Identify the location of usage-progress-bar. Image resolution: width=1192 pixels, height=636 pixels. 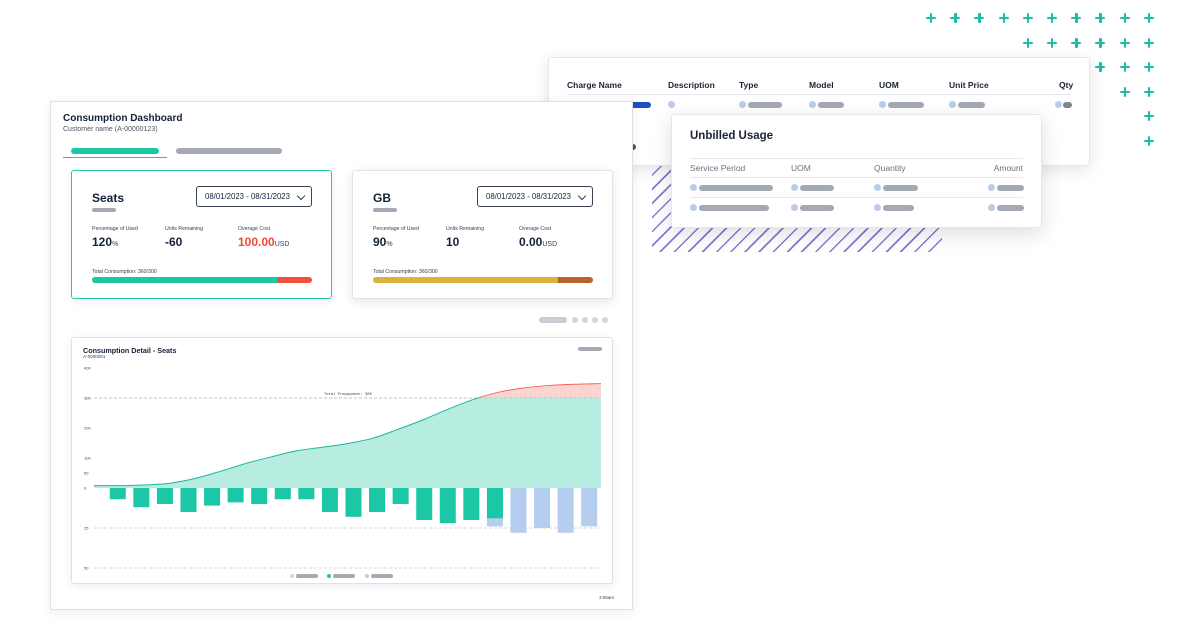
(483, 280).